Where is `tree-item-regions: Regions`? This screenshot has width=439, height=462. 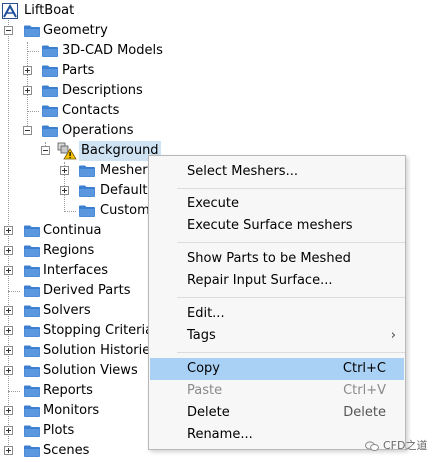
tree-item-regions: Regions is located at coordinates (74, 251).